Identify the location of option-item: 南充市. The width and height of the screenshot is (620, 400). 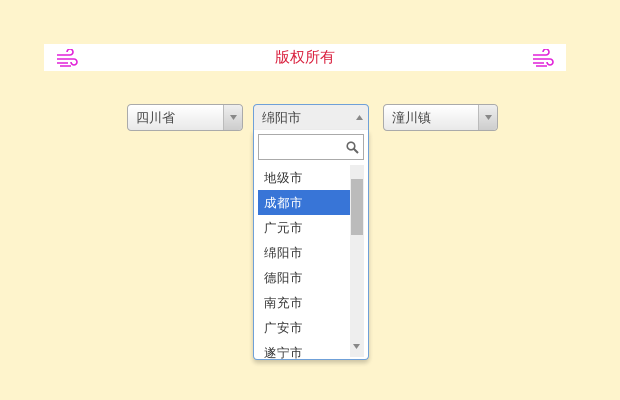
(304, 302).